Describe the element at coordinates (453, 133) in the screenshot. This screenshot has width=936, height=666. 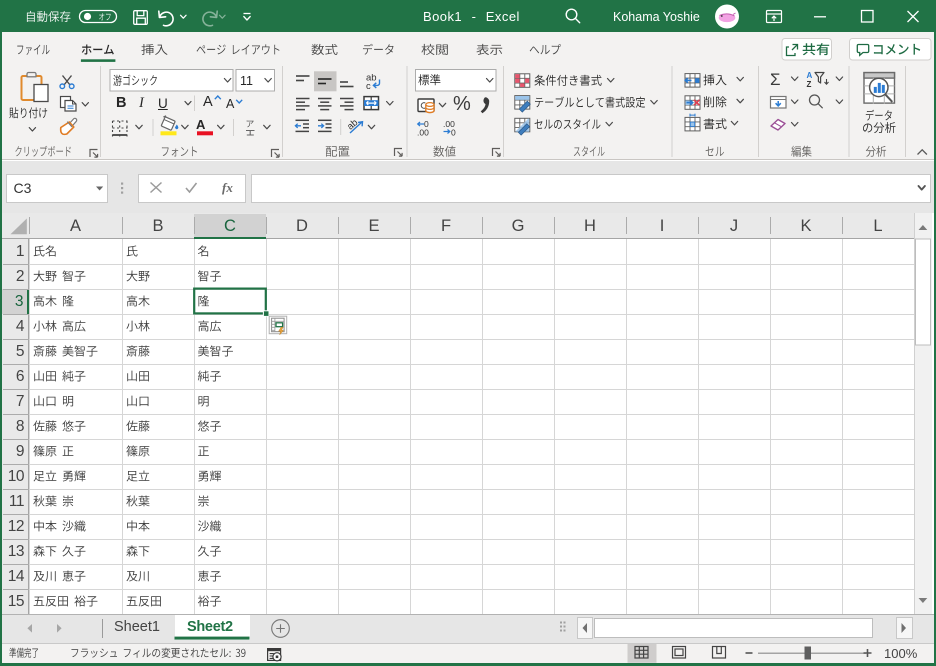
I see `svg-text: 0` at that location.